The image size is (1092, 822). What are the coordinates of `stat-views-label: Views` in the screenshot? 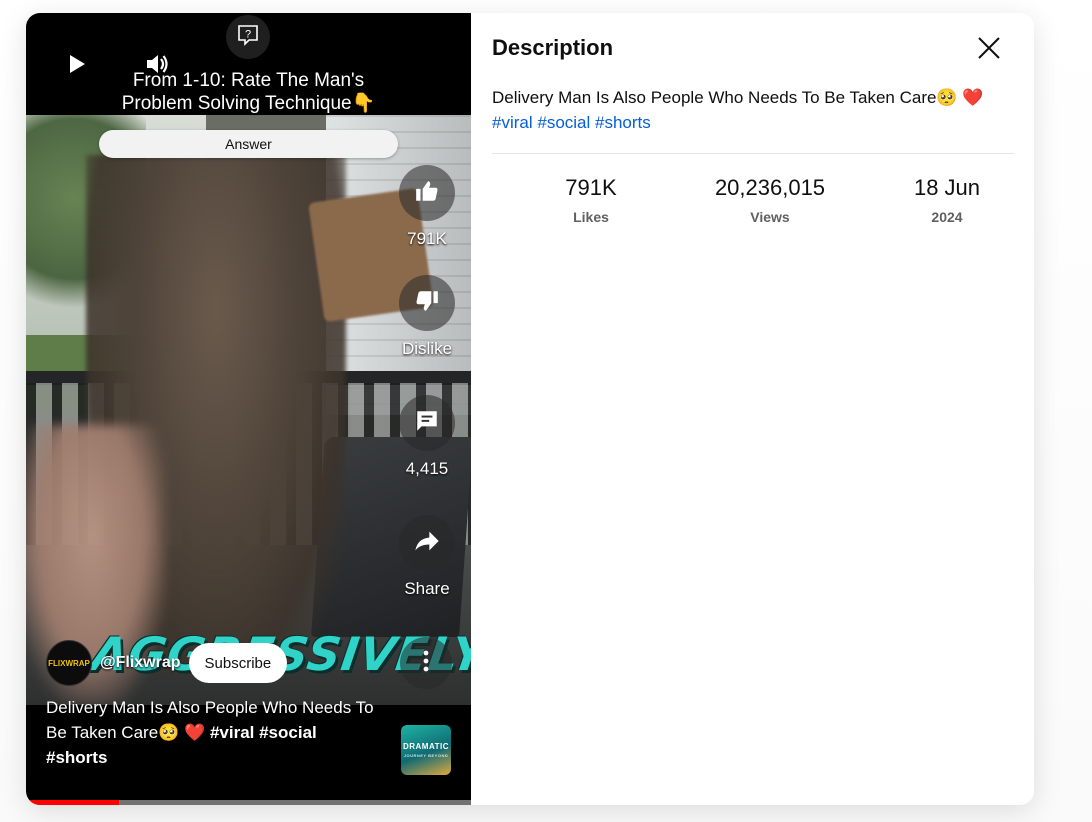 It's located at (770, 217).